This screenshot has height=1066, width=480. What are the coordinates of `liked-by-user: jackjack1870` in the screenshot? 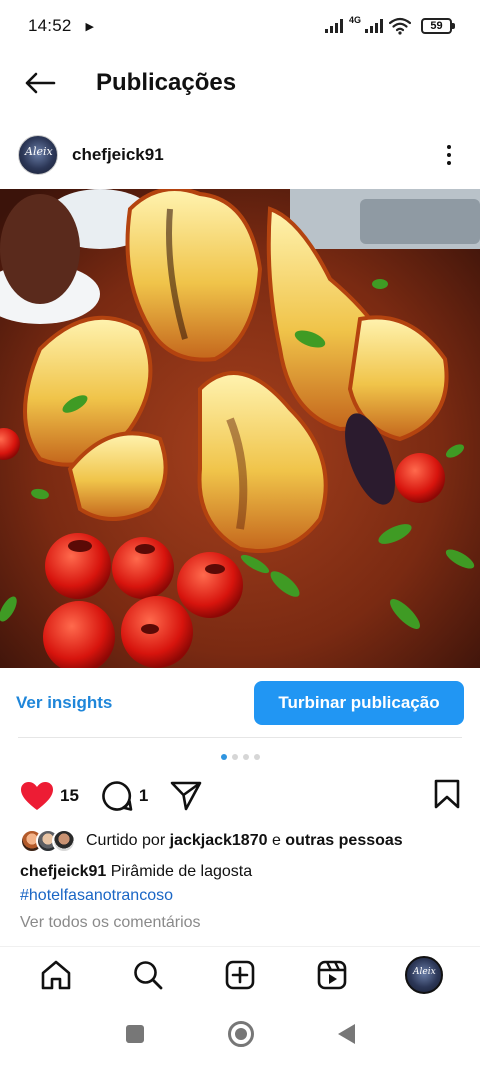 It's located at (219, 840).